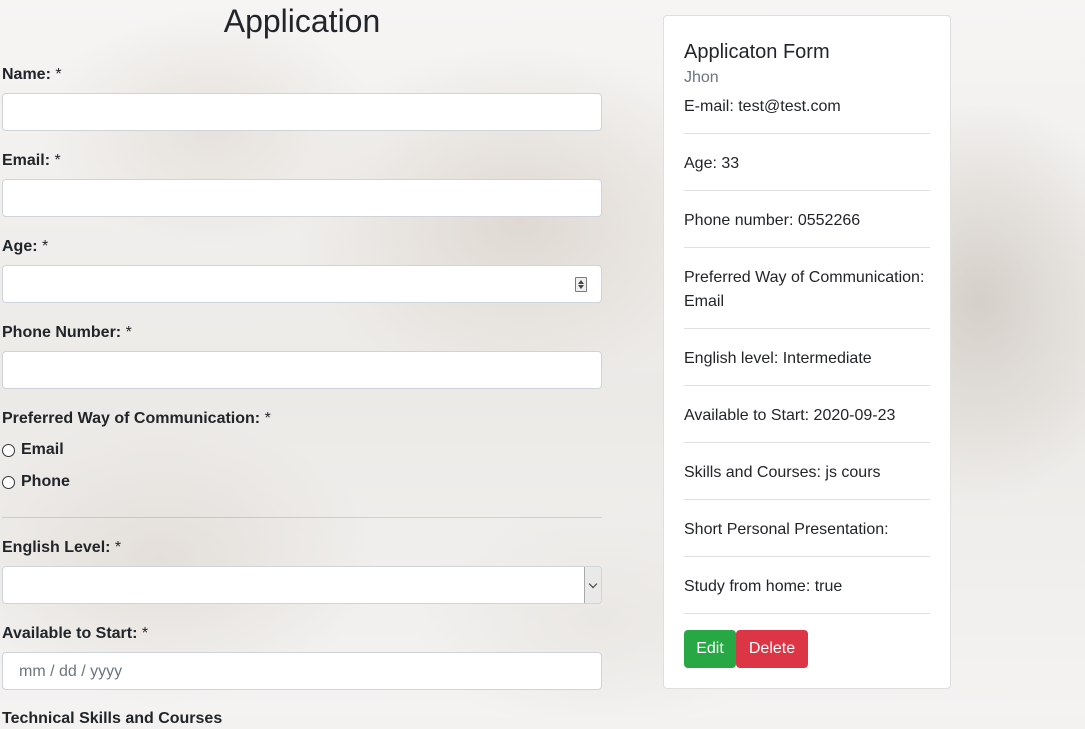 The height and width of the screenshot is (729, 1085). I want to click on summary-study-from-home: Study from home: true, so click(763, 586).